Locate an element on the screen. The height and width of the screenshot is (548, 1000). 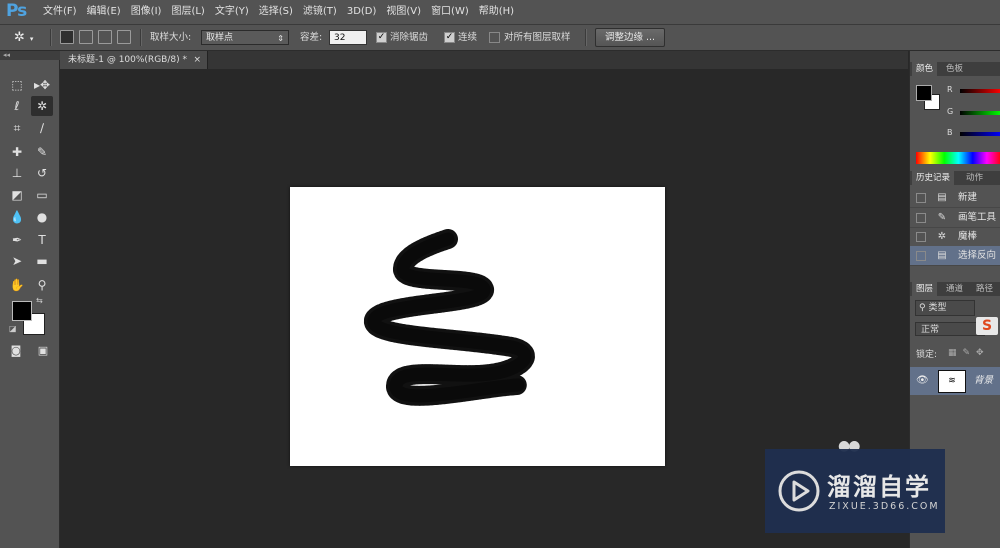
green-slider is located at coordinates (980, 113).